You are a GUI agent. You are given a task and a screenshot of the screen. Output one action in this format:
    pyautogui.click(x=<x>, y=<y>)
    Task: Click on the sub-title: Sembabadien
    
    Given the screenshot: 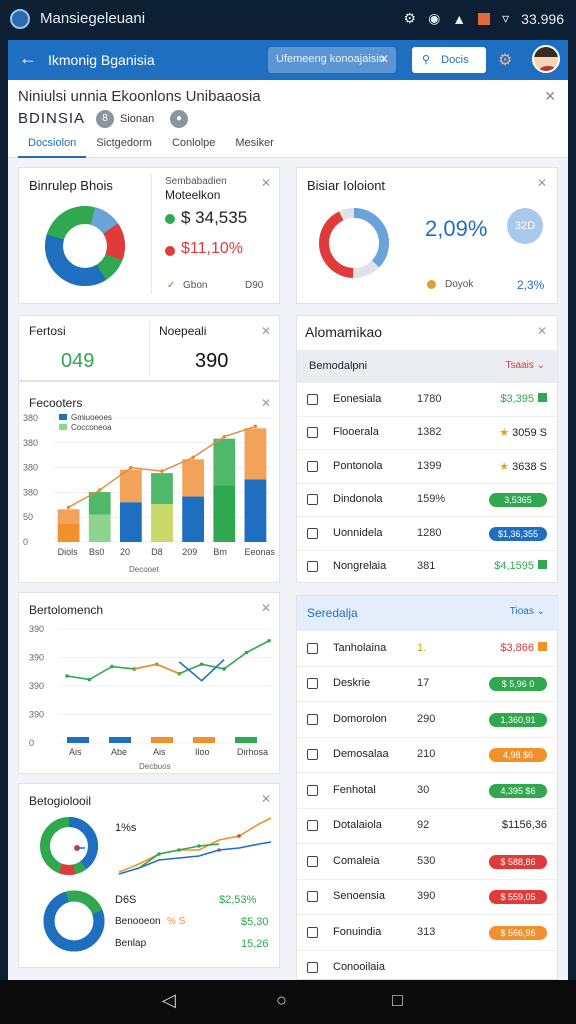 What is the action you would take?
    pyautogui.click(x=196, y=181)
    